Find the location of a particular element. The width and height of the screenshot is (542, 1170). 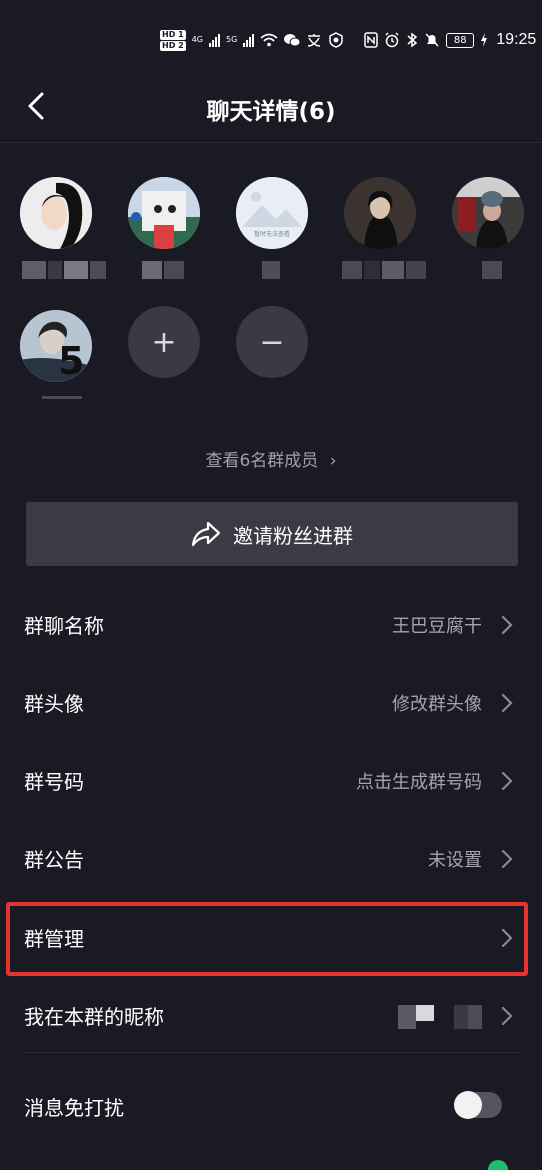

view-members-label: 查看6名群成员 is located at coordinates (262, 461).